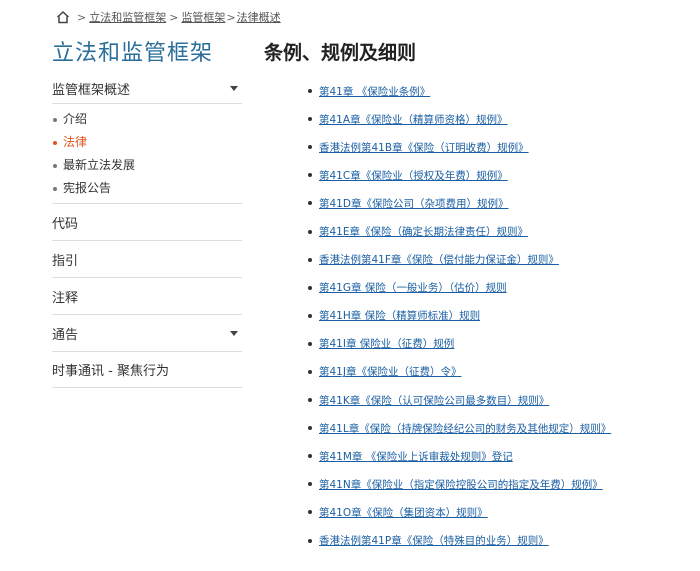  I want to click on list-item: 第41E章《保险（确定长期法律责任）规则》, so click(479, 231).